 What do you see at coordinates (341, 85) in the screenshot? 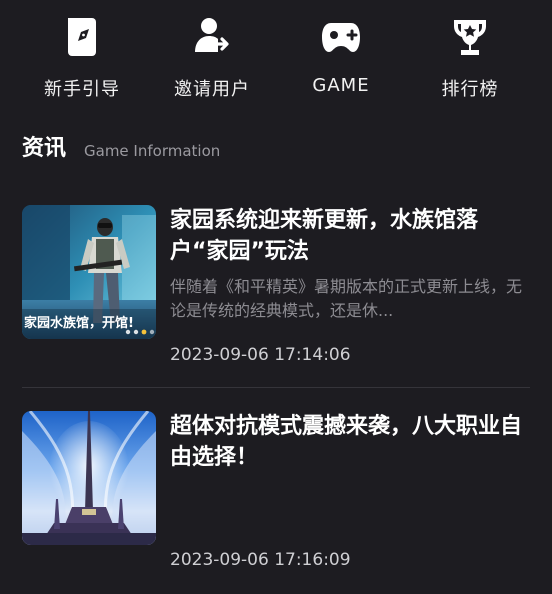
I see `nav-label: GAME` at bounding box center [341, 85].